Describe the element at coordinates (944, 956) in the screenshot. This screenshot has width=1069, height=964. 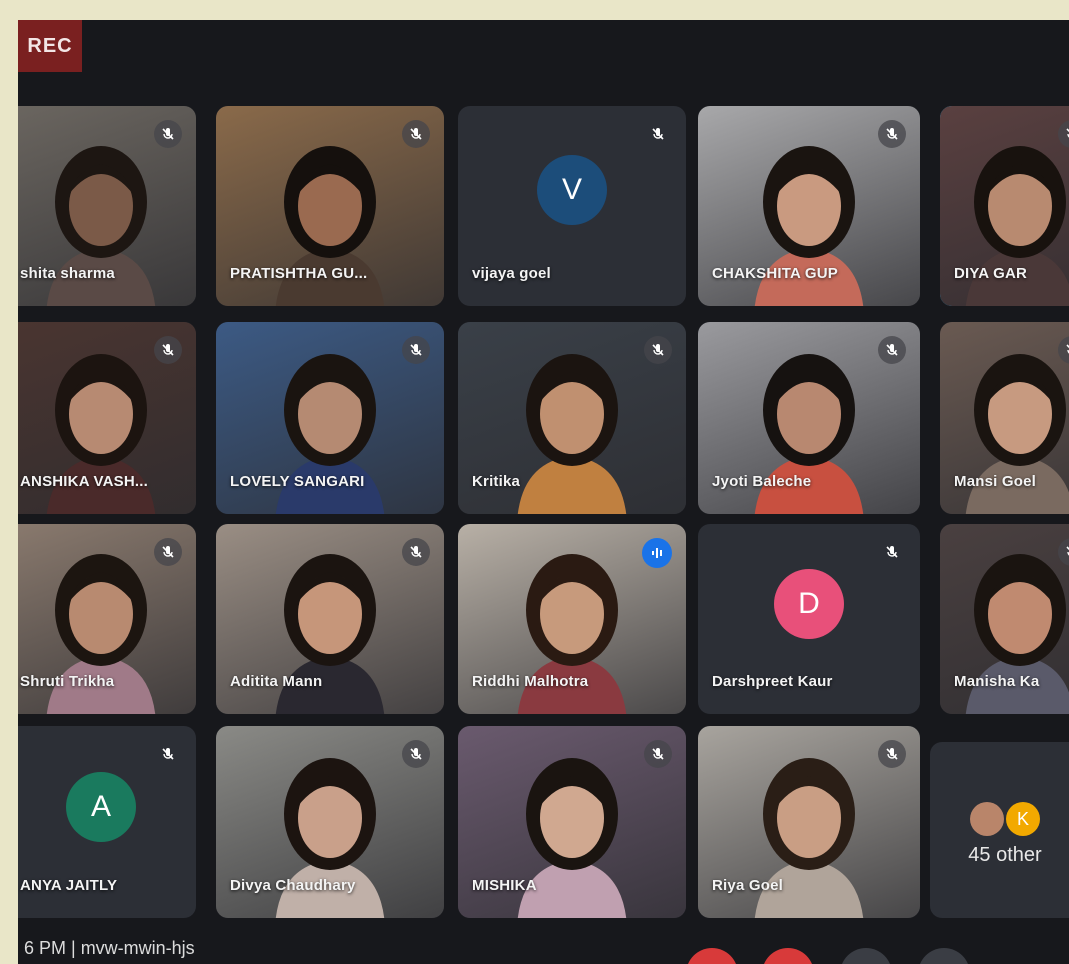
I see `present-button` at that location.